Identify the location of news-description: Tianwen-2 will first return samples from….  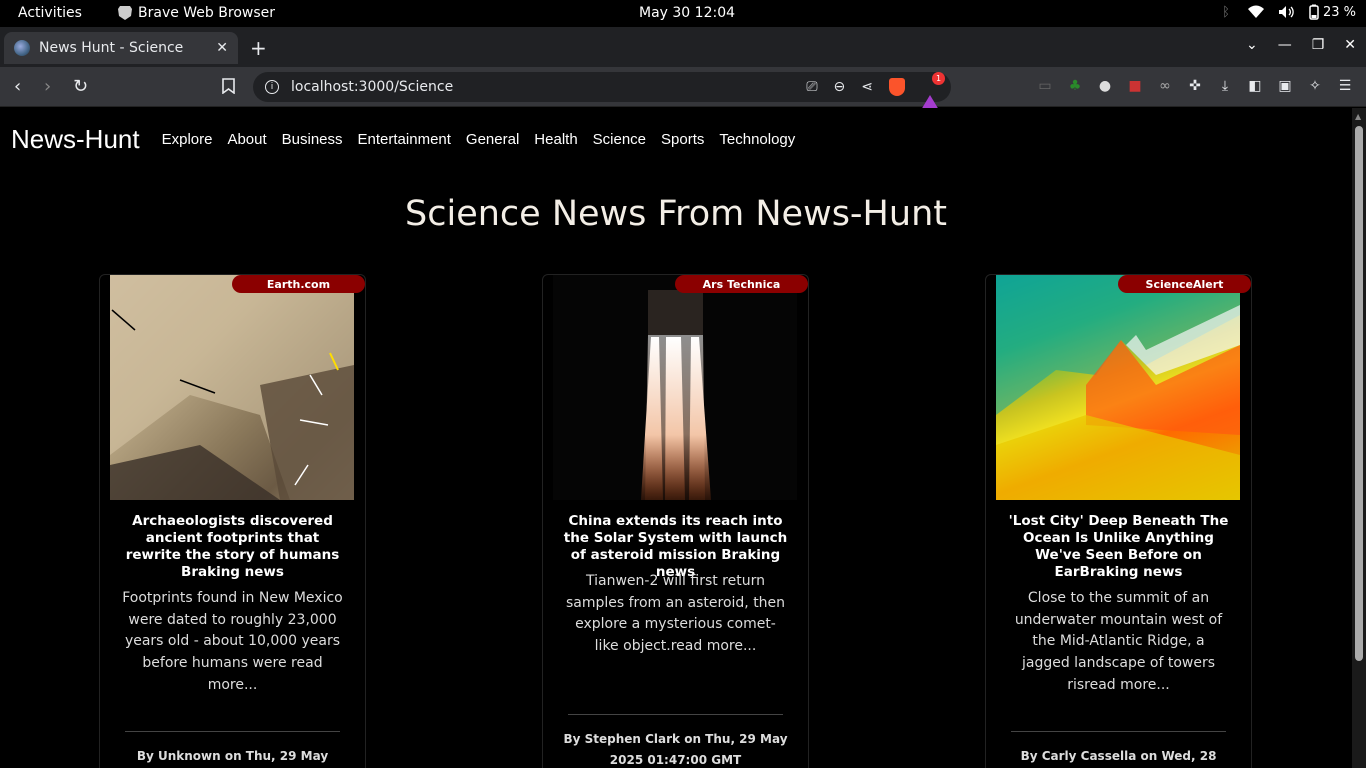
(675, 614).